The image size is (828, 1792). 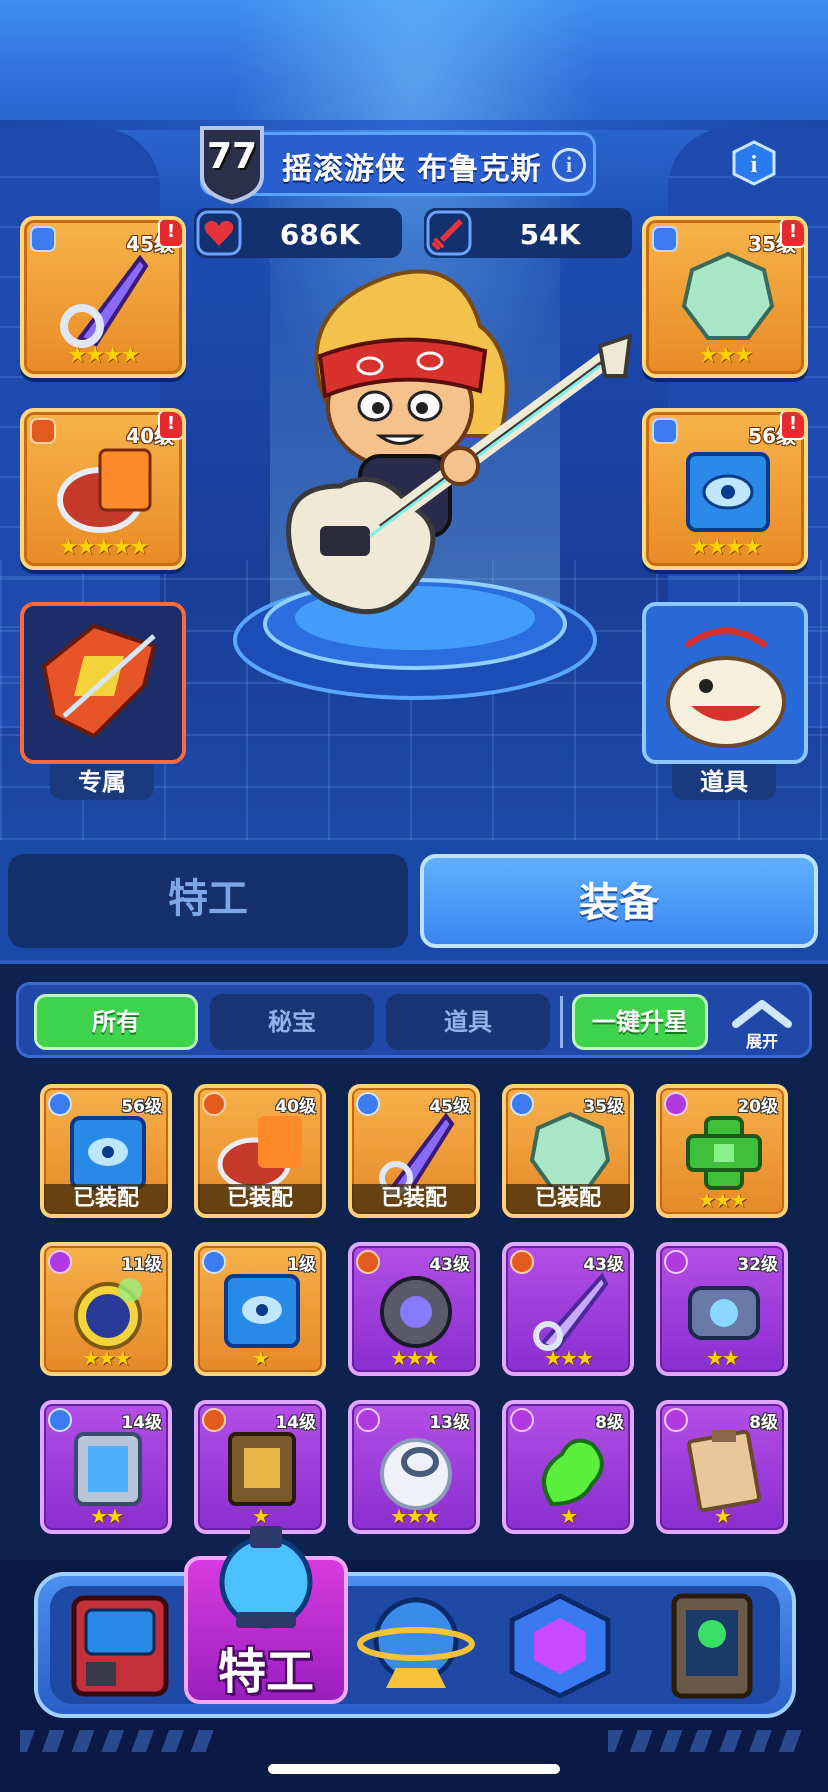 What do you see at coordinates (468, 1022) in the screenshot?
I see `filter-item: 道具` at bounding box center [468, 1022].